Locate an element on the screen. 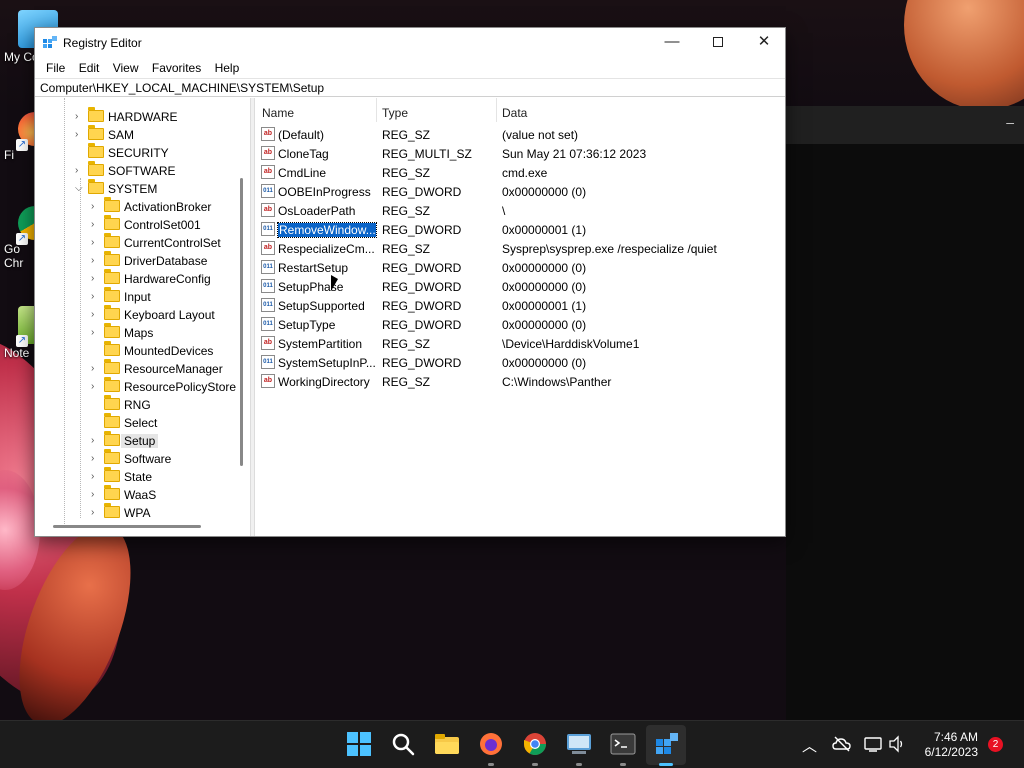 The height and width of the screenshot is (768, 1024). string-value-icon: ab is located at coordinates (268, 381).